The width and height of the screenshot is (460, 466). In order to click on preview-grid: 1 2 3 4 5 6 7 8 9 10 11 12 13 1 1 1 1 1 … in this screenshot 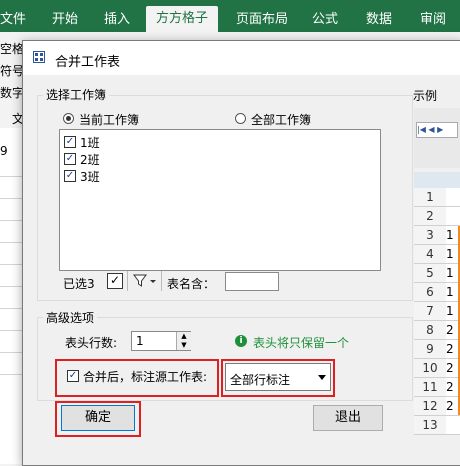, I will do `click(437, 326)`.